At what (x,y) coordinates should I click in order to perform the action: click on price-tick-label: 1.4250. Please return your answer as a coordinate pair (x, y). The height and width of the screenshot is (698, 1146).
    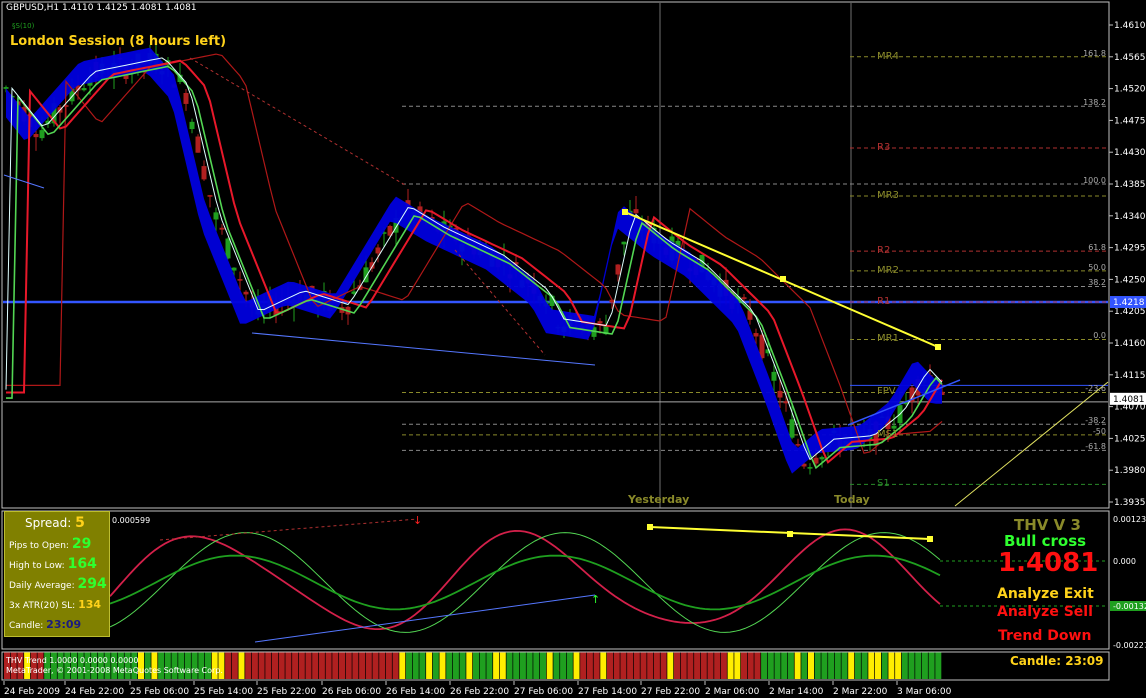
    Looking at the image, I should click on (1130, 280).